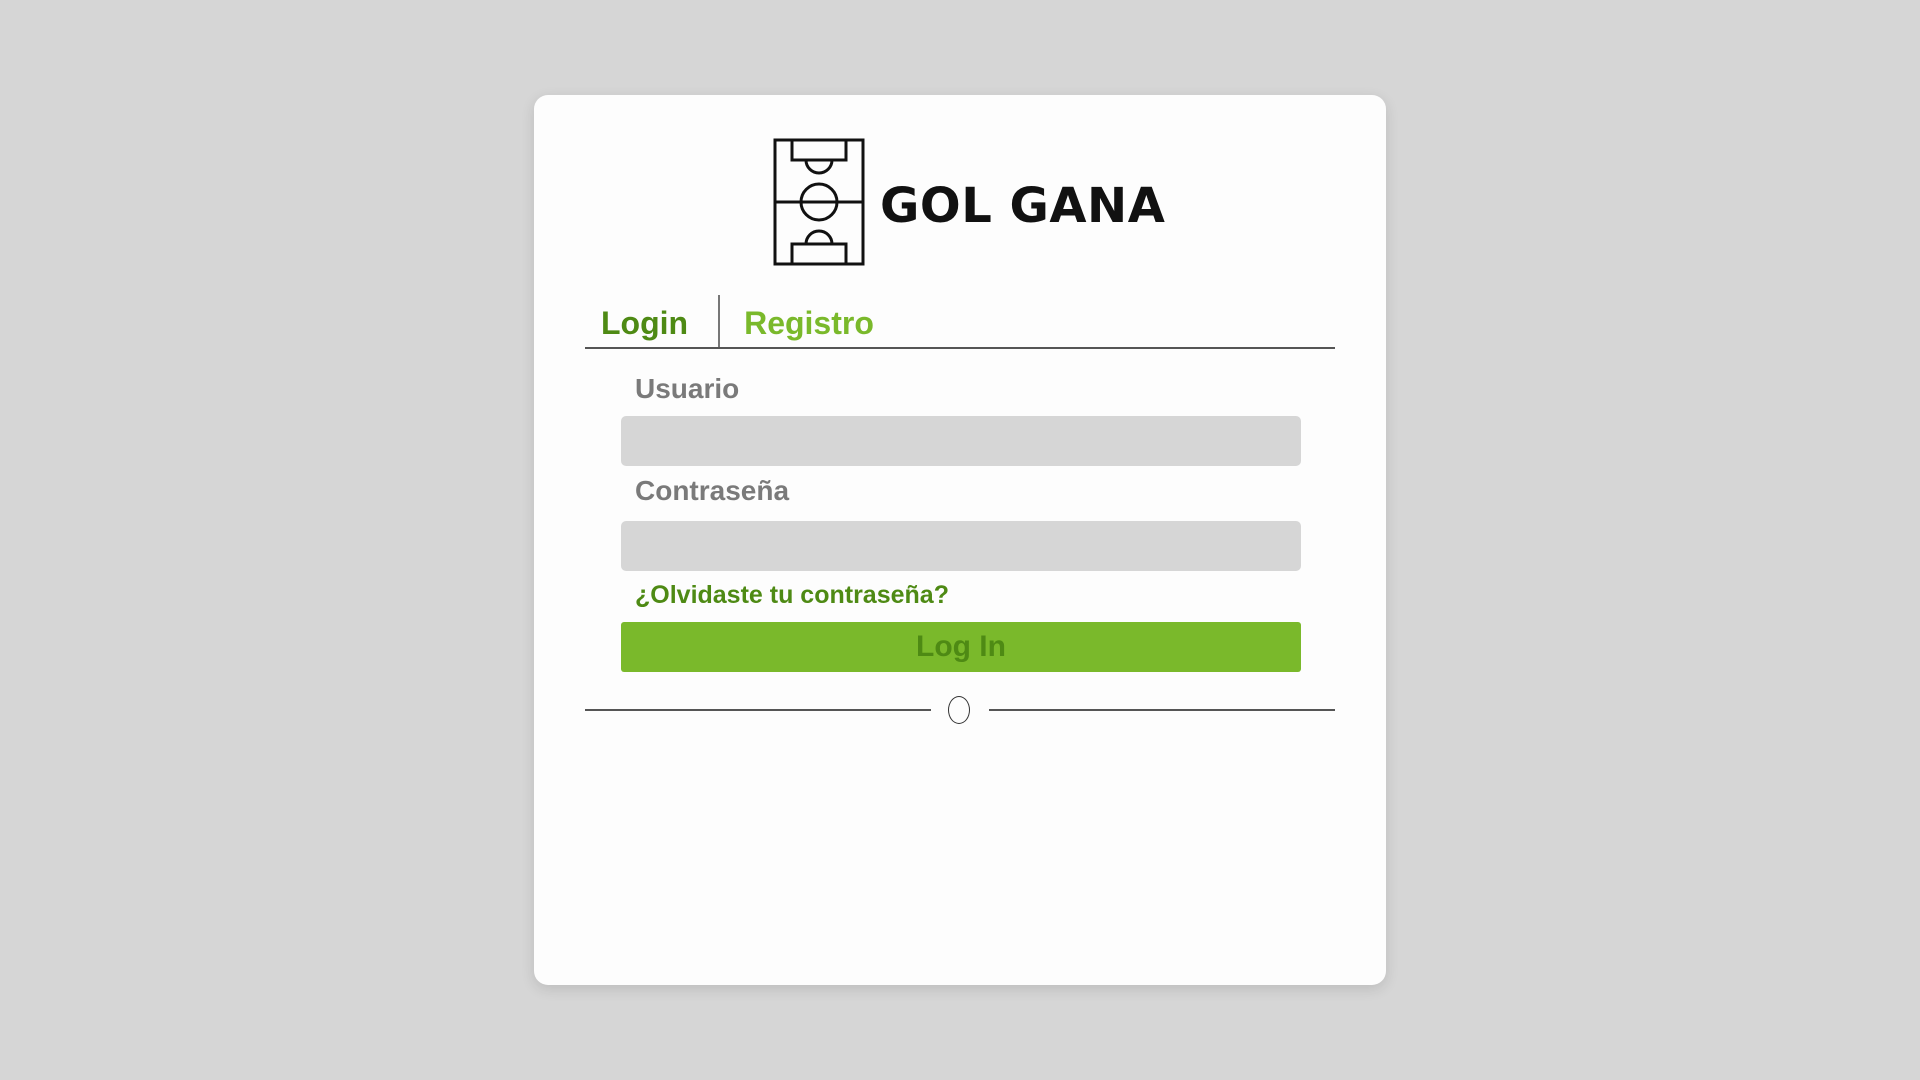  I want to click on tab-separator, so click(719, 321).